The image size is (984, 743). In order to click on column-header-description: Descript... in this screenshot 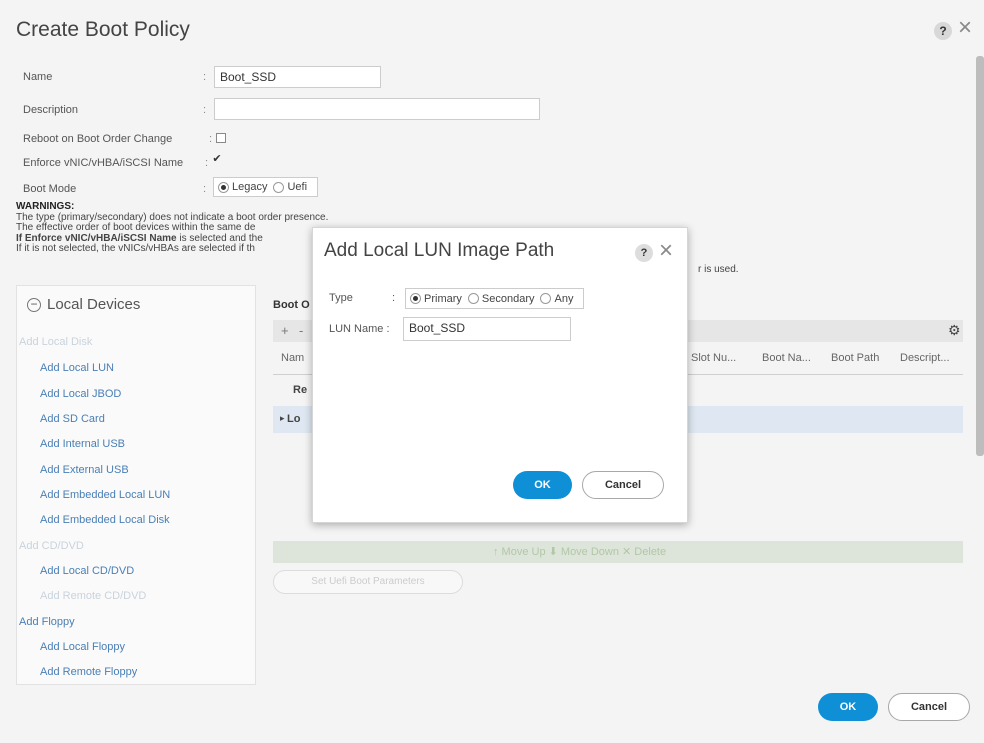, I will do `click(925, 358)`.